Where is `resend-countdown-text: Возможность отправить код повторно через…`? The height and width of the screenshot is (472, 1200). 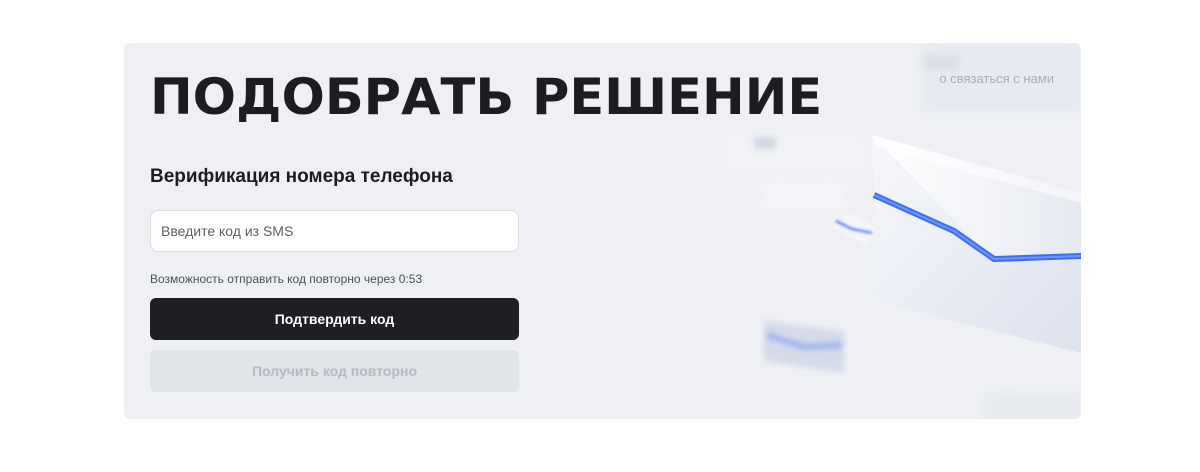
resend-countdown-text: Возможность отправить код повторно через… is located at coordinates (286, 279).